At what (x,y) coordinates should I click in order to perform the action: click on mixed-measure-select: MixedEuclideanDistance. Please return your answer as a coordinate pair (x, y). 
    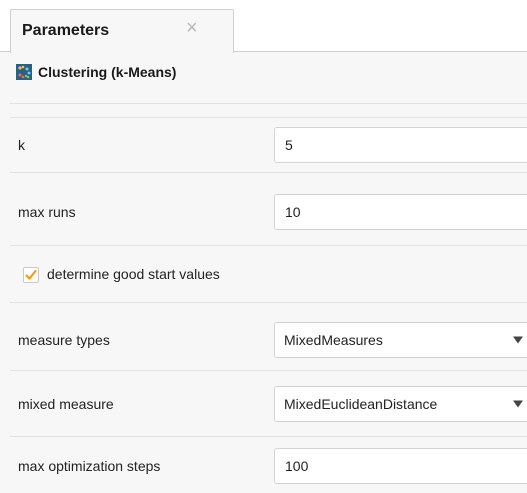
    Looking at the image, I should click on (400, 404).